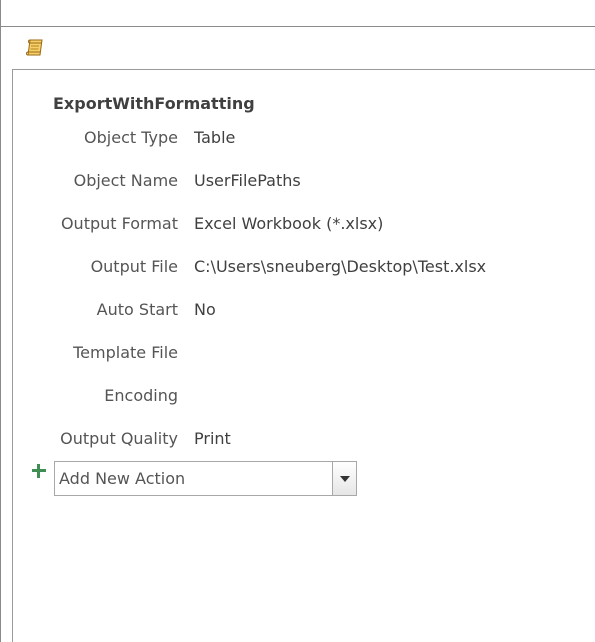  I want to click on arg-value-object-type: Table, so click(214, 137).